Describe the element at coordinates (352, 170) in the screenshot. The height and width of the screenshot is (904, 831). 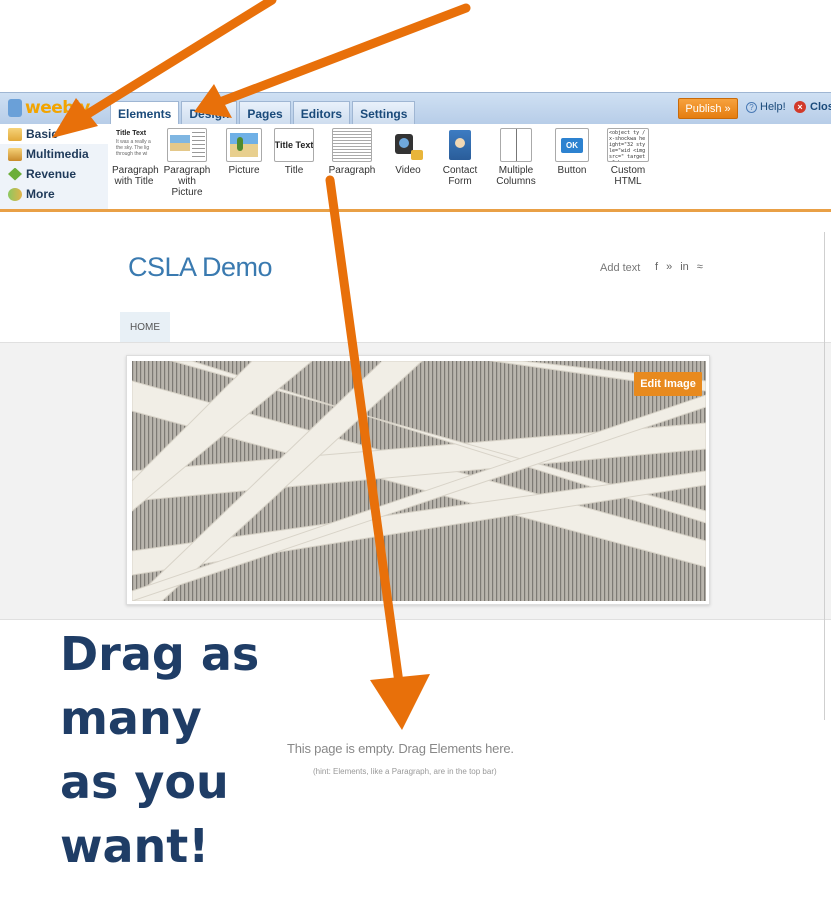
I see `element-label: Paragraph` at that location.